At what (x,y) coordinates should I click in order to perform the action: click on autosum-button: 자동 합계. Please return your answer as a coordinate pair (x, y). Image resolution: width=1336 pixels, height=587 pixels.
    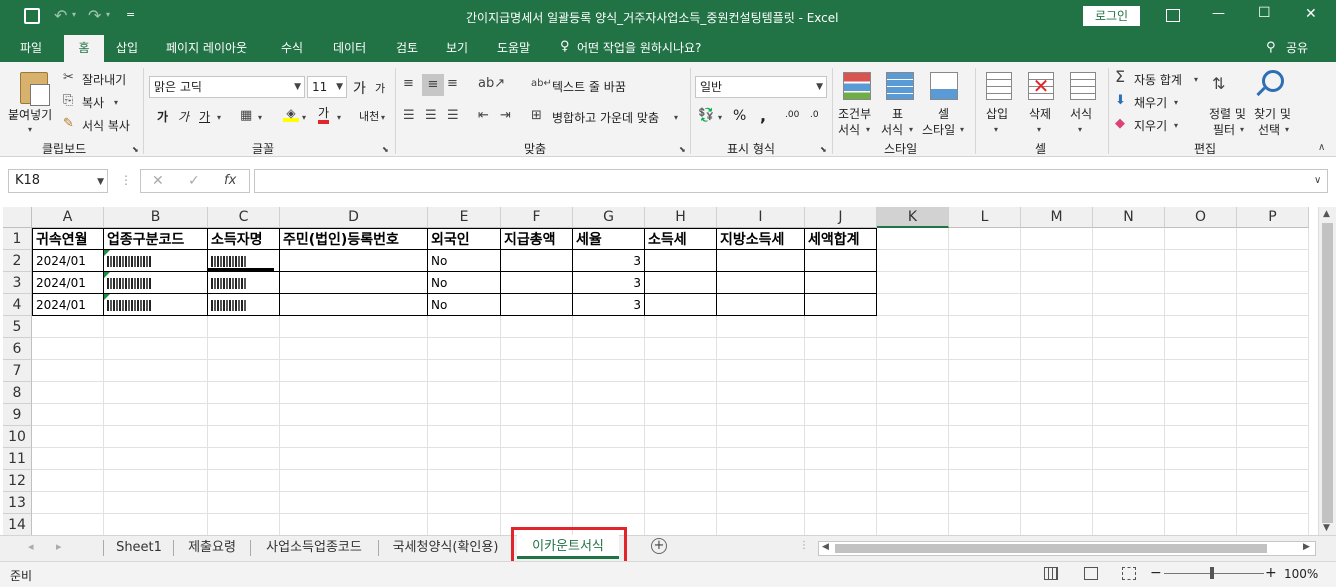
    Looking at the image, I should click on (1158, 79).